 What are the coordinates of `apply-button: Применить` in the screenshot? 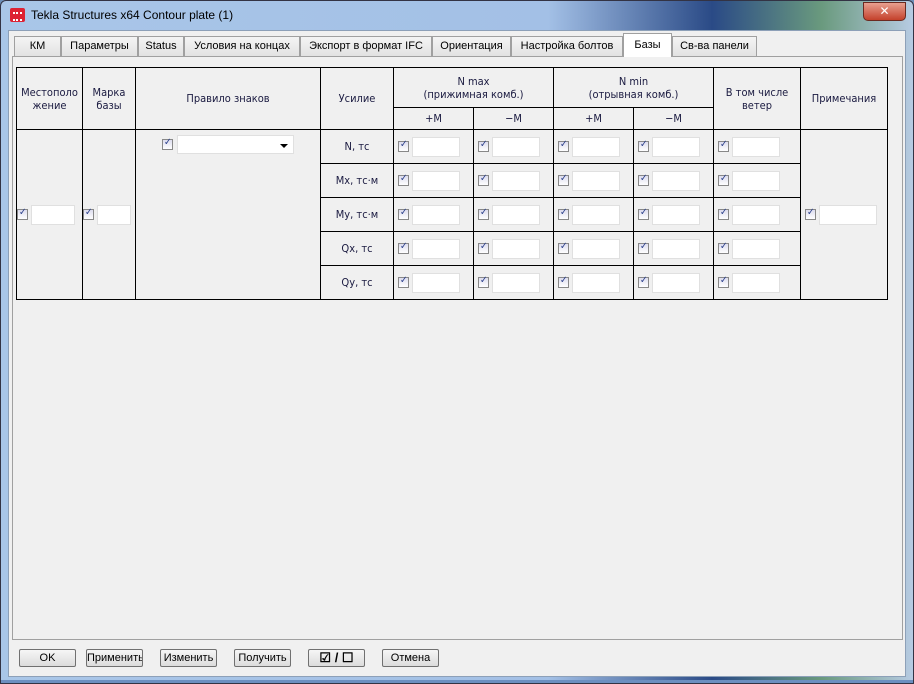 It's located at (114, 658).